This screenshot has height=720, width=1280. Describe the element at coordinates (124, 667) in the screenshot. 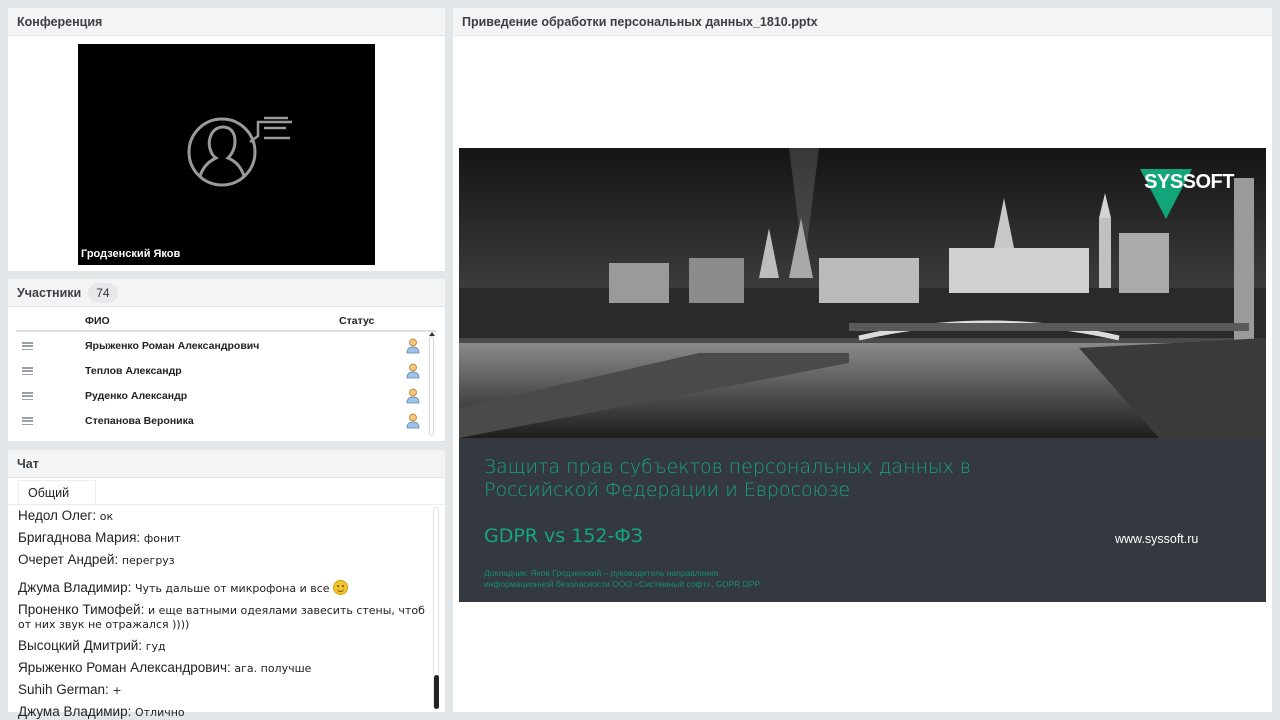

I see `message-author: Ярыженко Роман Александрович:` at that location.